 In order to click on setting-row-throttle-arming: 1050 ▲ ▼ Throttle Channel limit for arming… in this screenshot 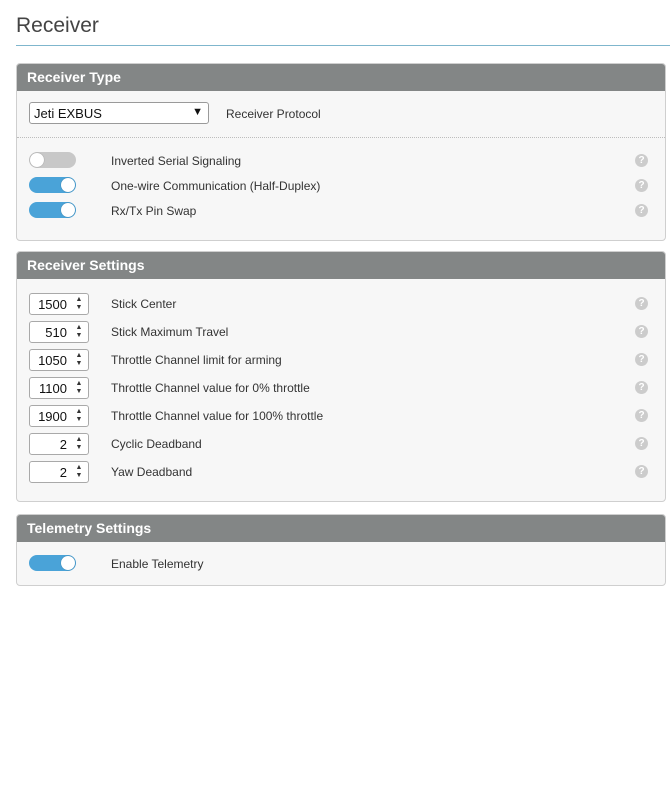, I will do `click(341, 360)`.